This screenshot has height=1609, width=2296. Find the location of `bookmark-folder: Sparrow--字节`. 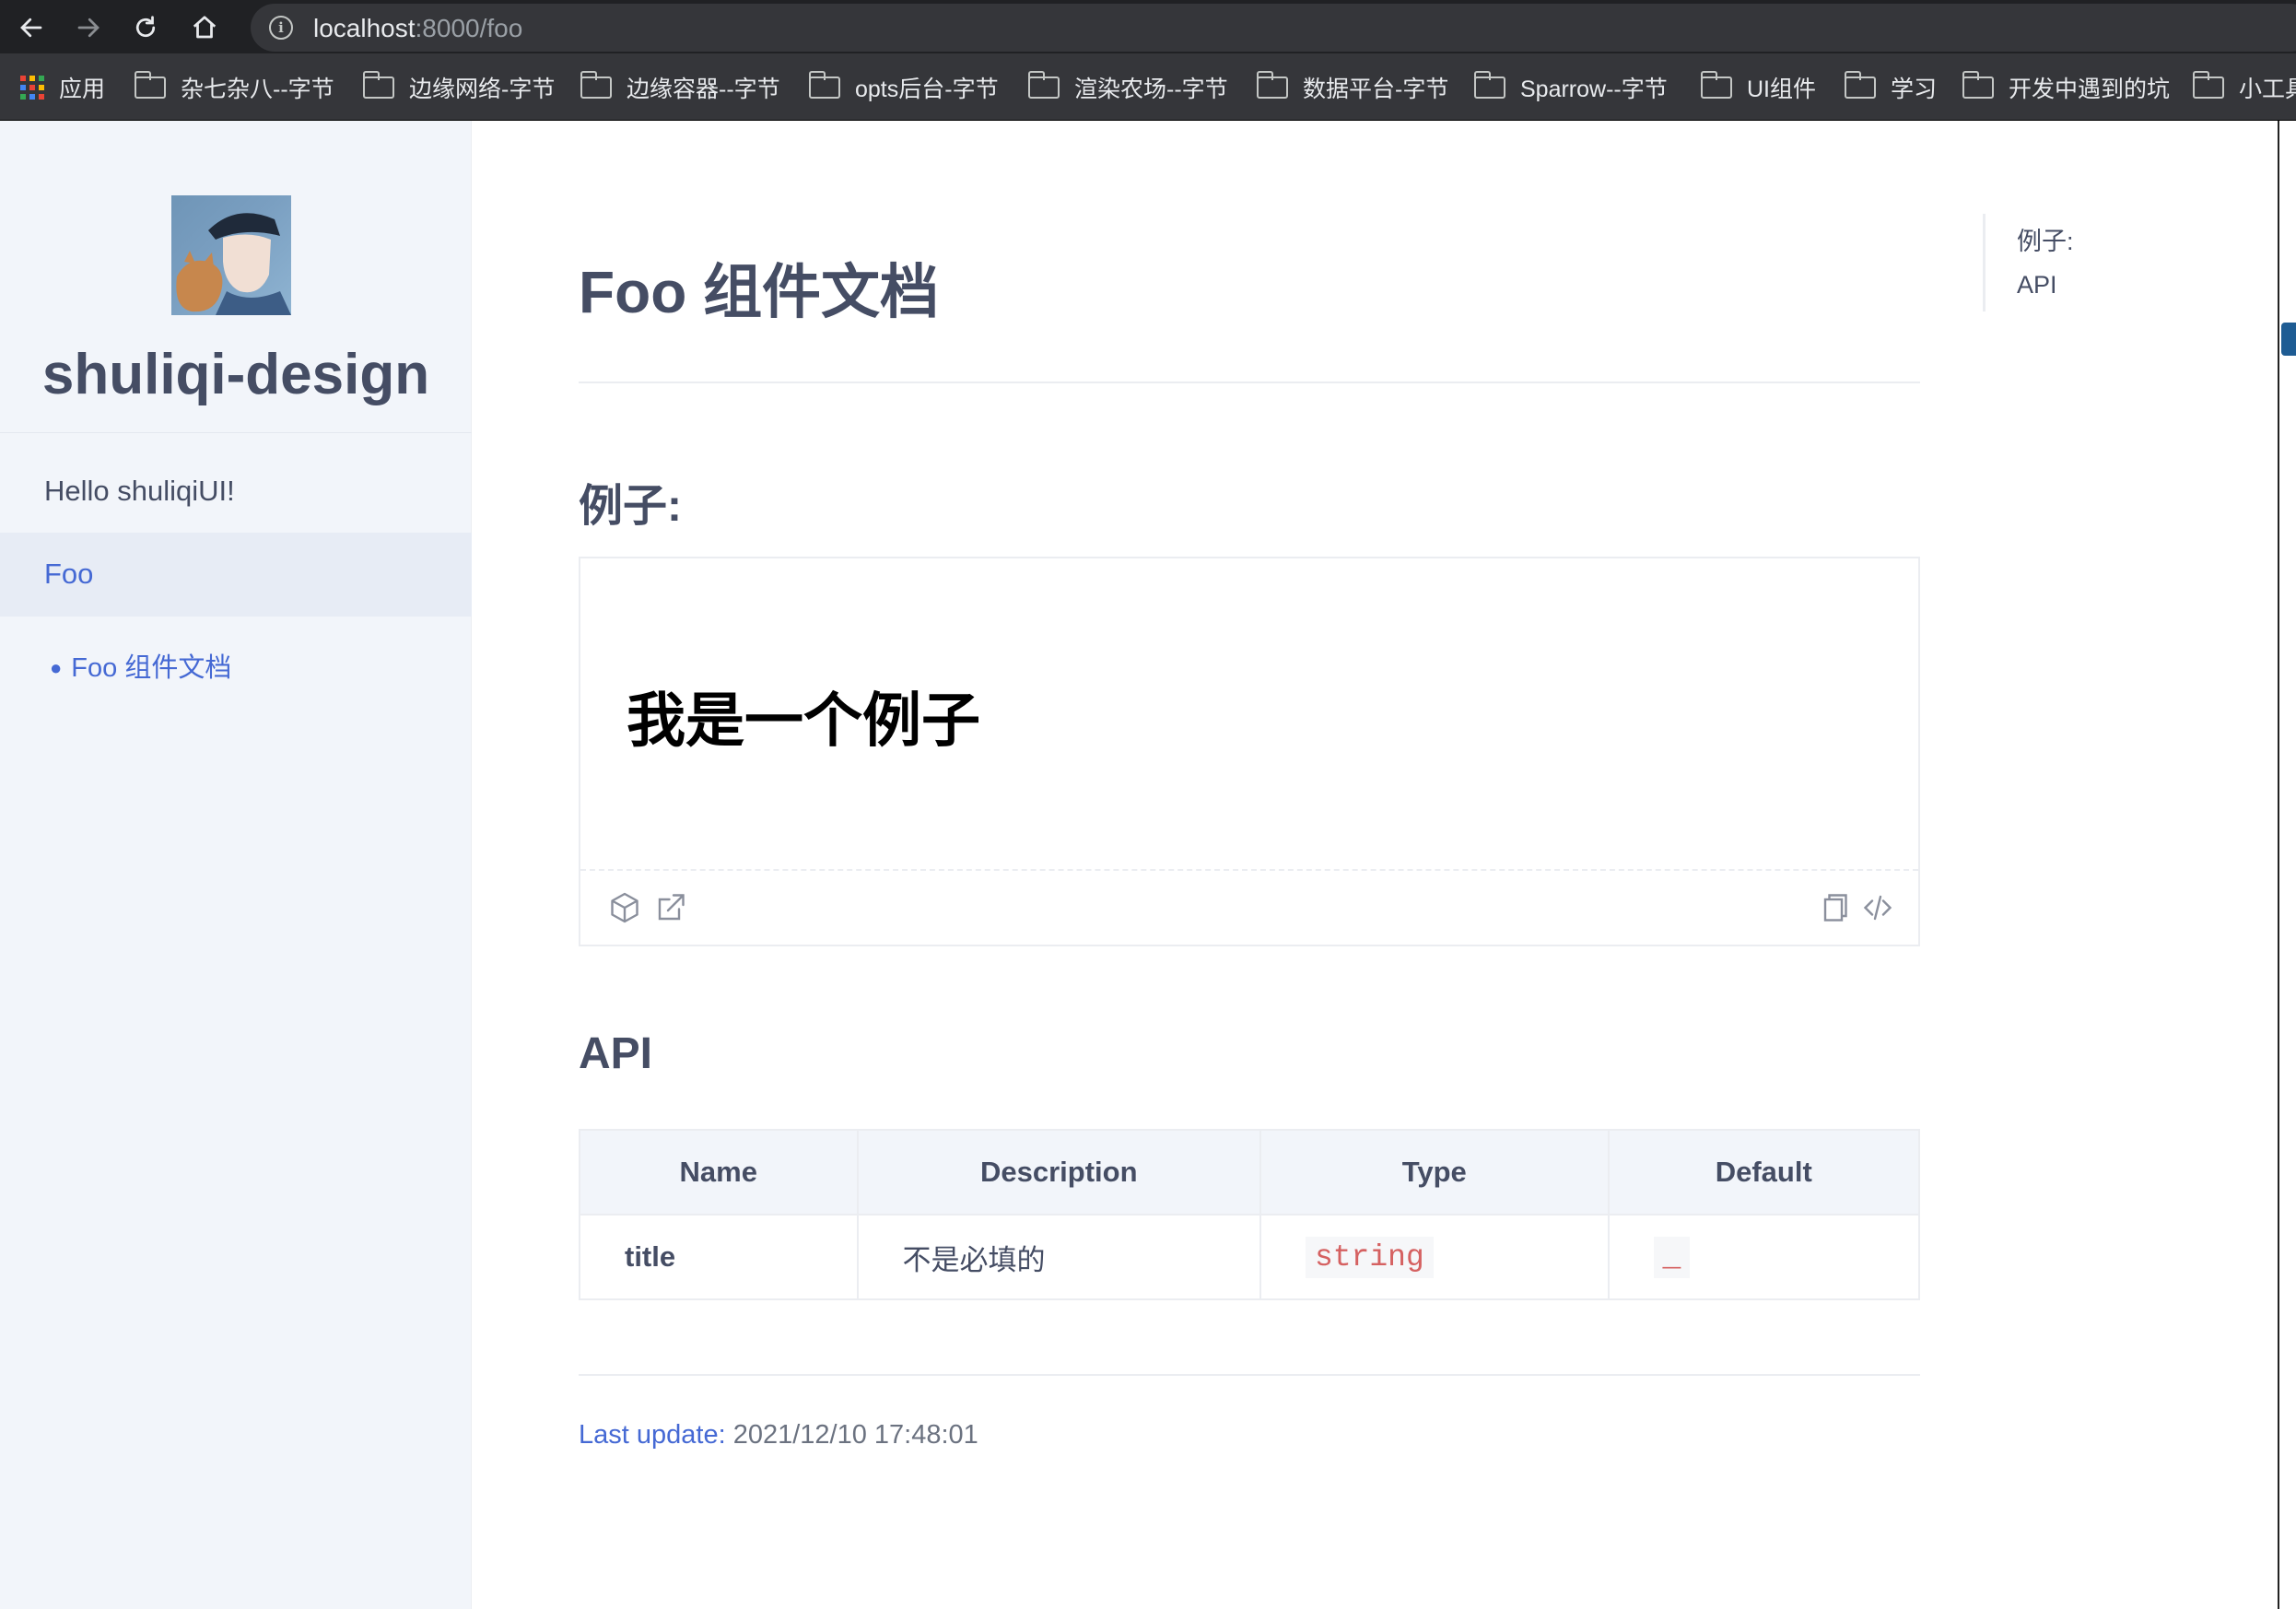

bookmark-folder: Sparrow--字节 is located at coordinates (1571, 87).